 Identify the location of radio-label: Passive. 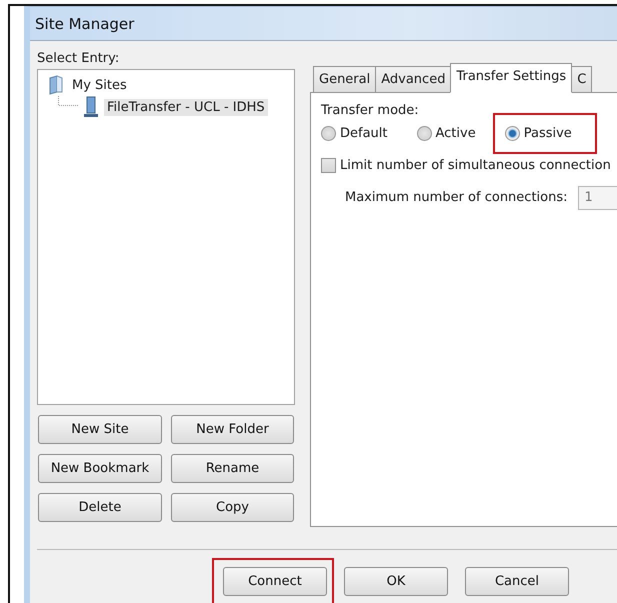
(548, 134).